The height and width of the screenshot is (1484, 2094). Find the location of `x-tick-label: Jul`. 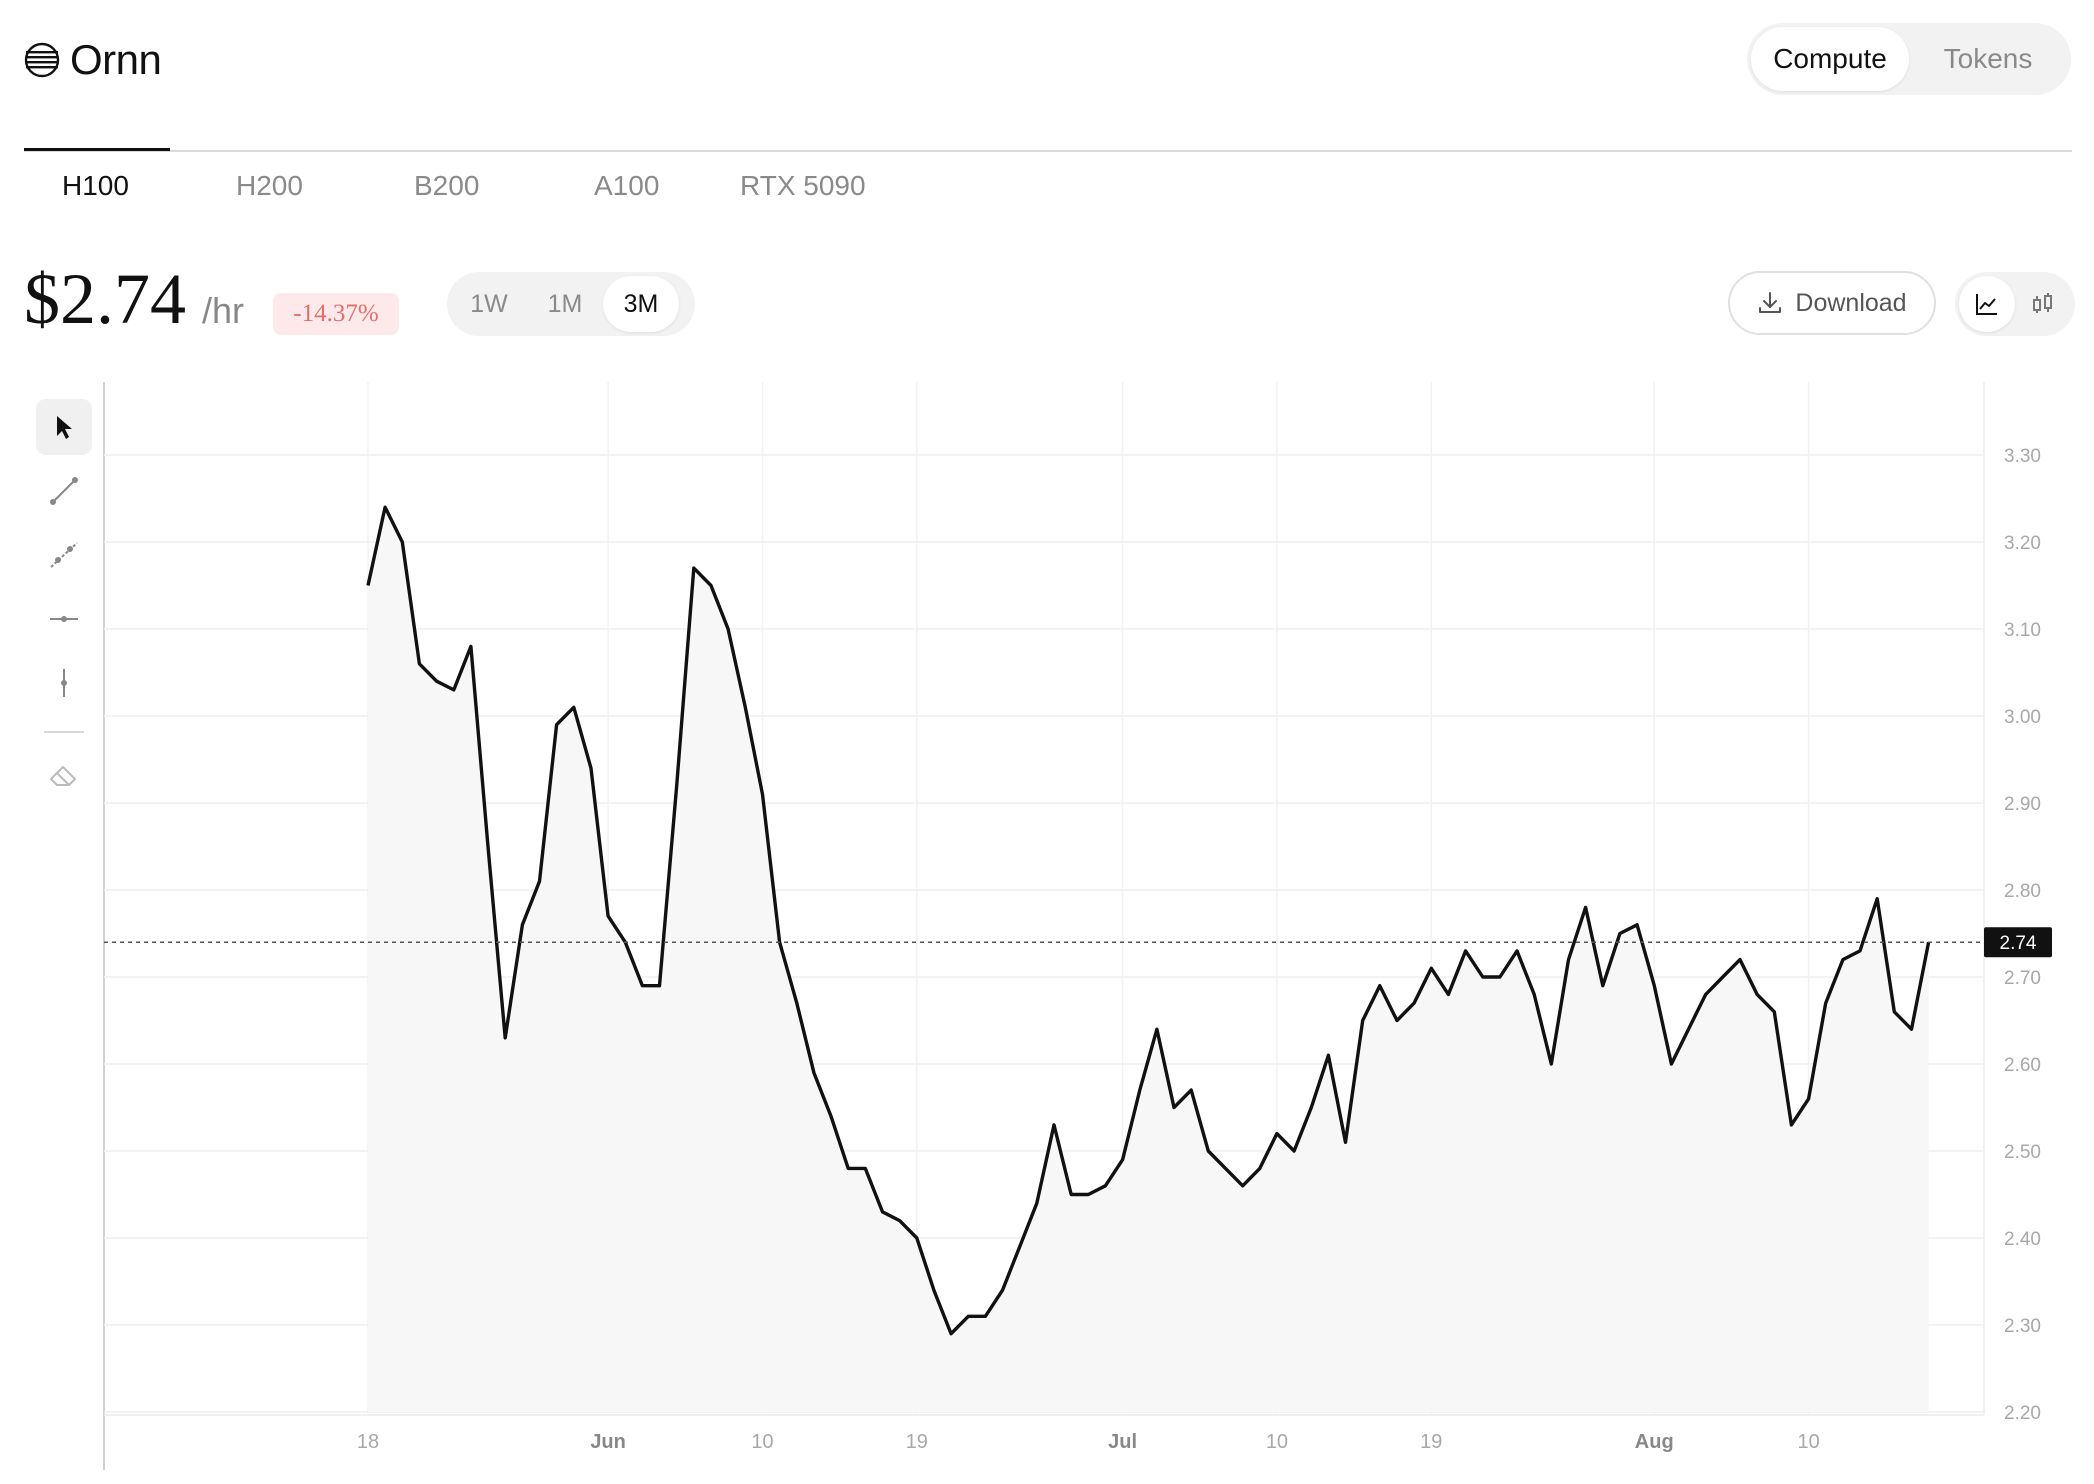

x-tick-label: Jul is located at coordinates (1122, 1442).